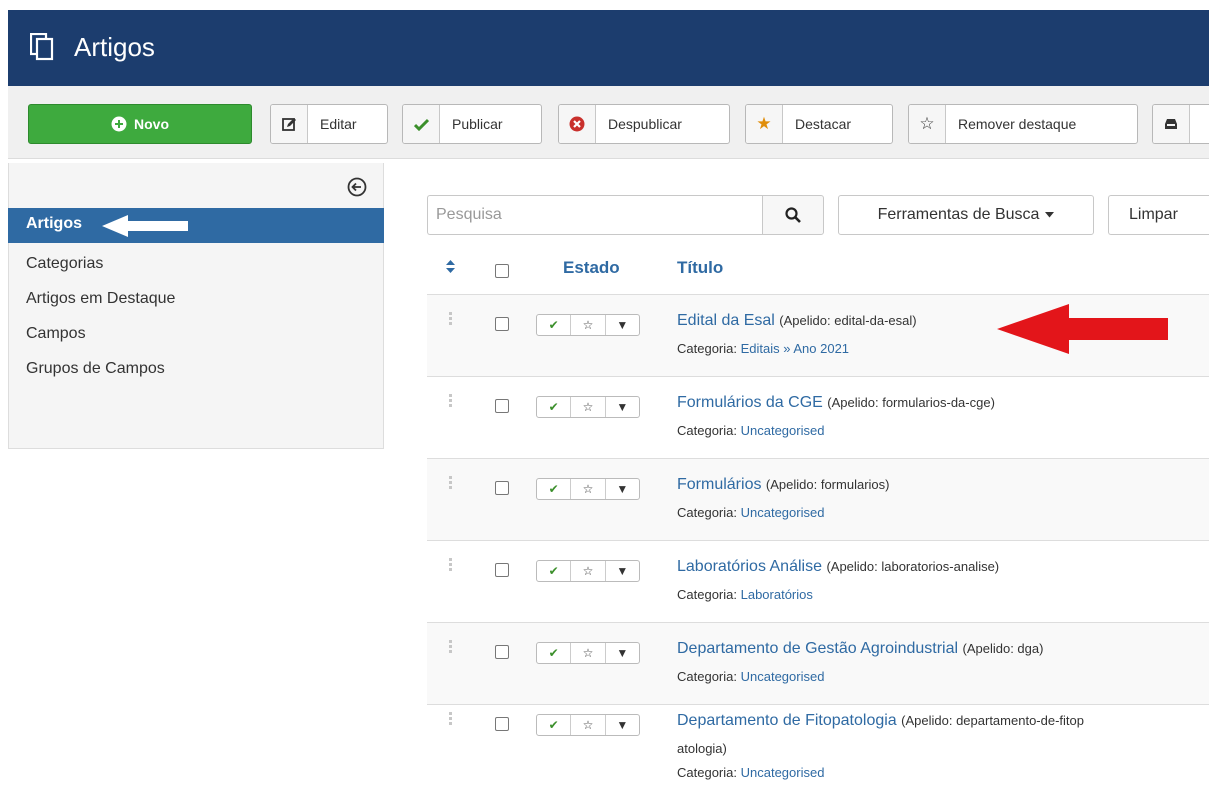 This screenshot has width=1209, height=785. I want to click on unfeature-button: ☆ Remover destaque, so click(1023, 124).